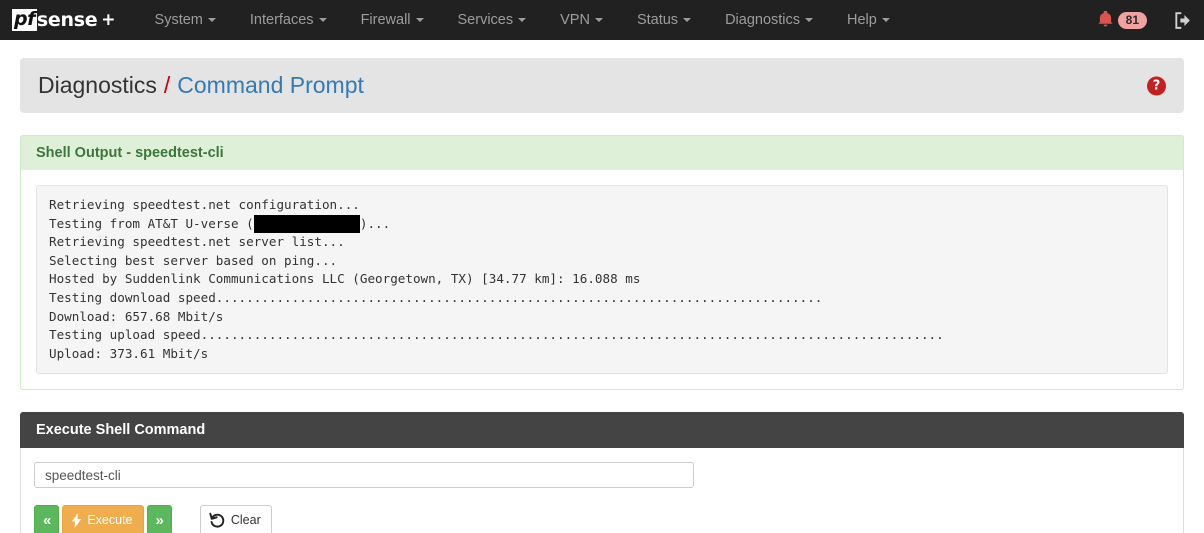  I want to click on clear-button: Clear, so click(235, 519).